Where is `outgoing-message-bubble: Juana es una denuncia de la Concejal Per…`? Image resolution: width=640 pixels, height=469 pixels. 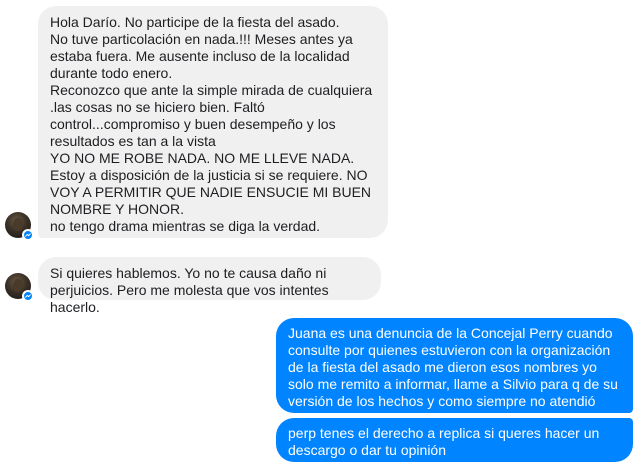
outgoing-message-bubble: Juana es una denuncia de la Concejal Per… is located at coordinates (454, 365).